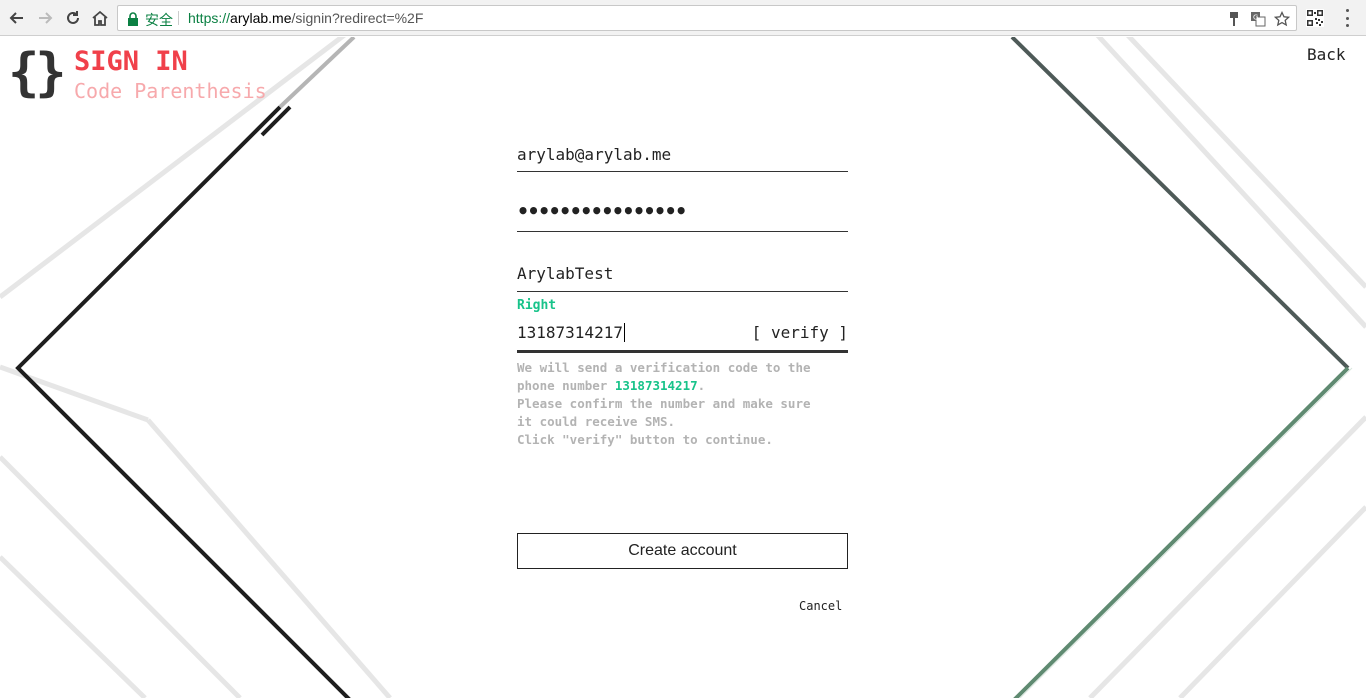  What do you see at coordinates (682, 335) in the screenshot?
I see `phone-field: 13187314217 [ verify ]` at bounding box center [682, 335].